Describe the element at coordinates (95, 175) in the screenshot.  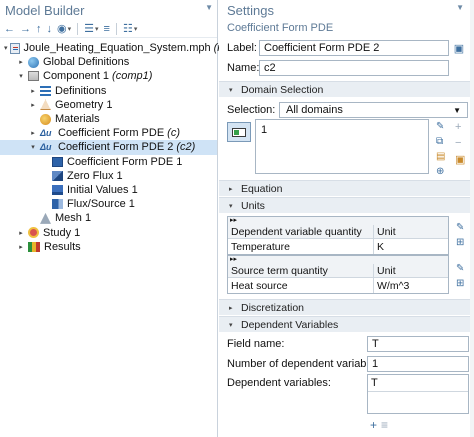
I see `tree-item-label: Zero Flux 1` at that location.